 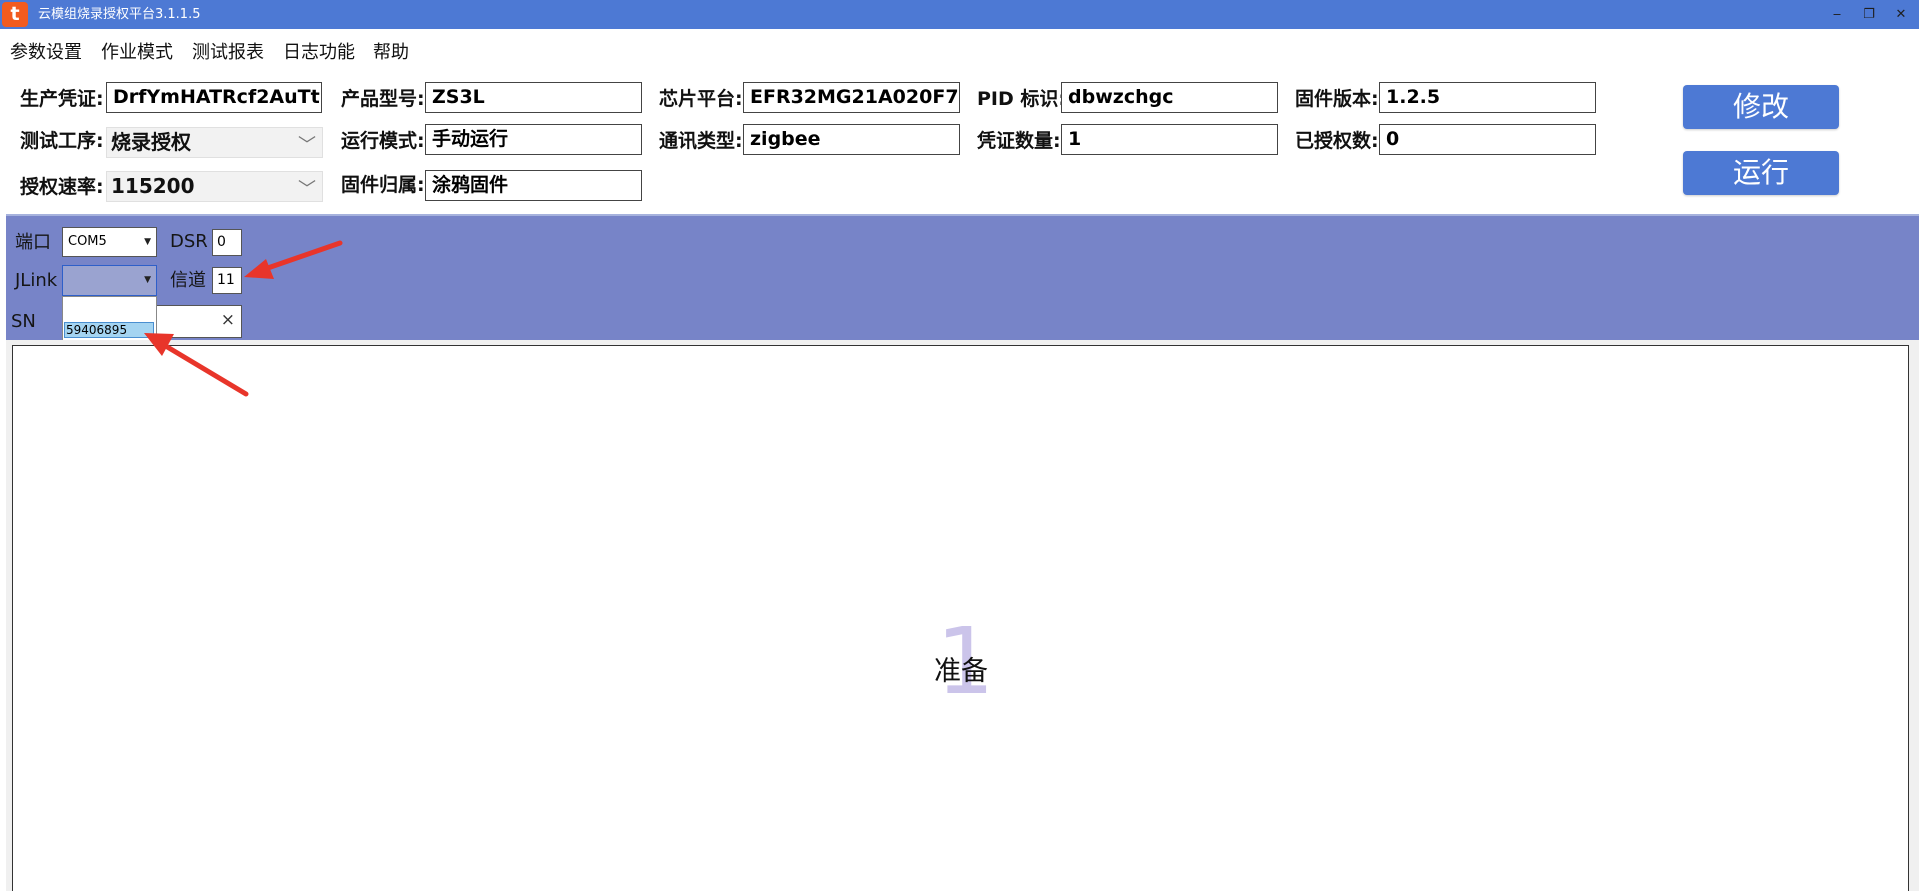 What do you see at coordinates (196, 365) in the screenshot?
I see `arrow-to-jlink-option` at bounding box center [196, 365].